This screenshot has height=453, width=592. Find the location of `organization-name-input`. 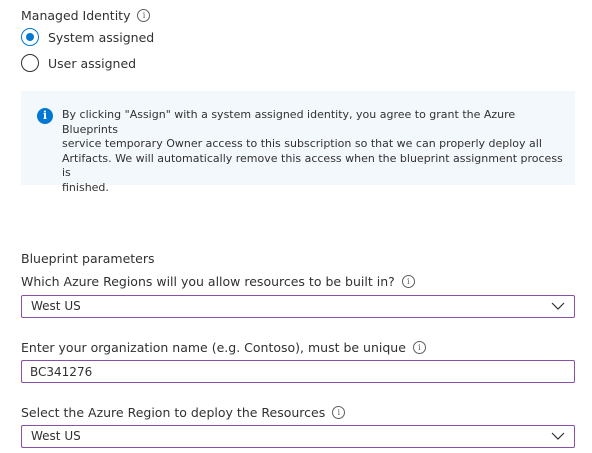

organization-name-input is located at coordinates (290, 371).